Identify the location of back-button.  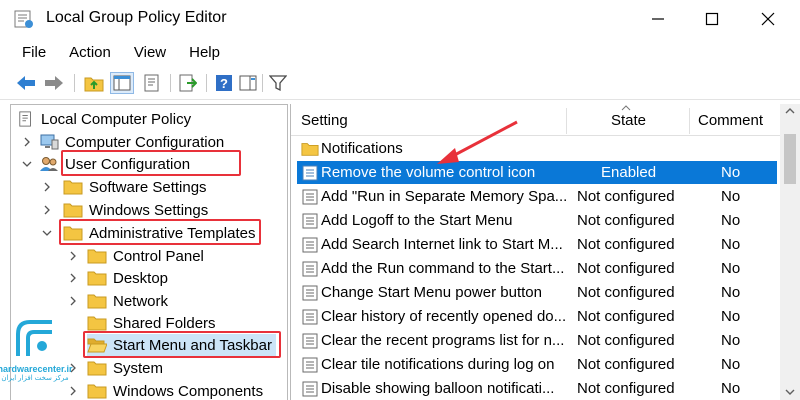
(26, 83).